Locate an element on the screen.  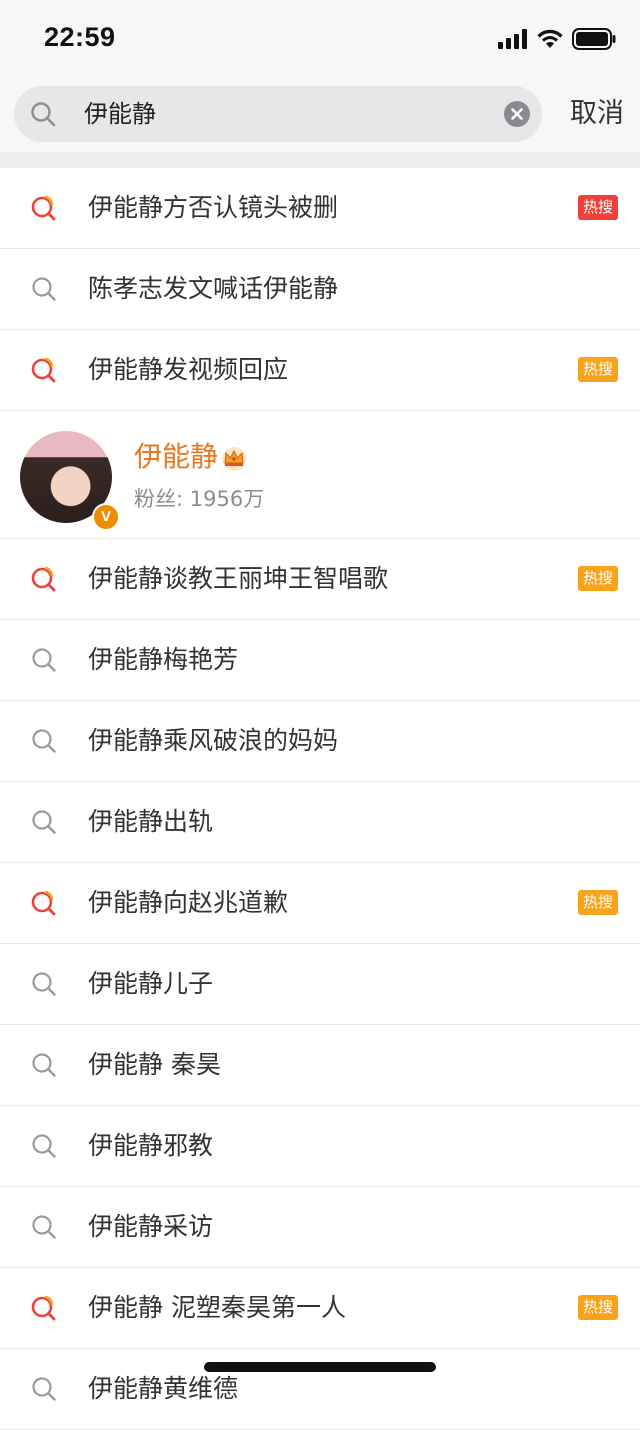
clear-input-button is located at coordinates (517, 114).